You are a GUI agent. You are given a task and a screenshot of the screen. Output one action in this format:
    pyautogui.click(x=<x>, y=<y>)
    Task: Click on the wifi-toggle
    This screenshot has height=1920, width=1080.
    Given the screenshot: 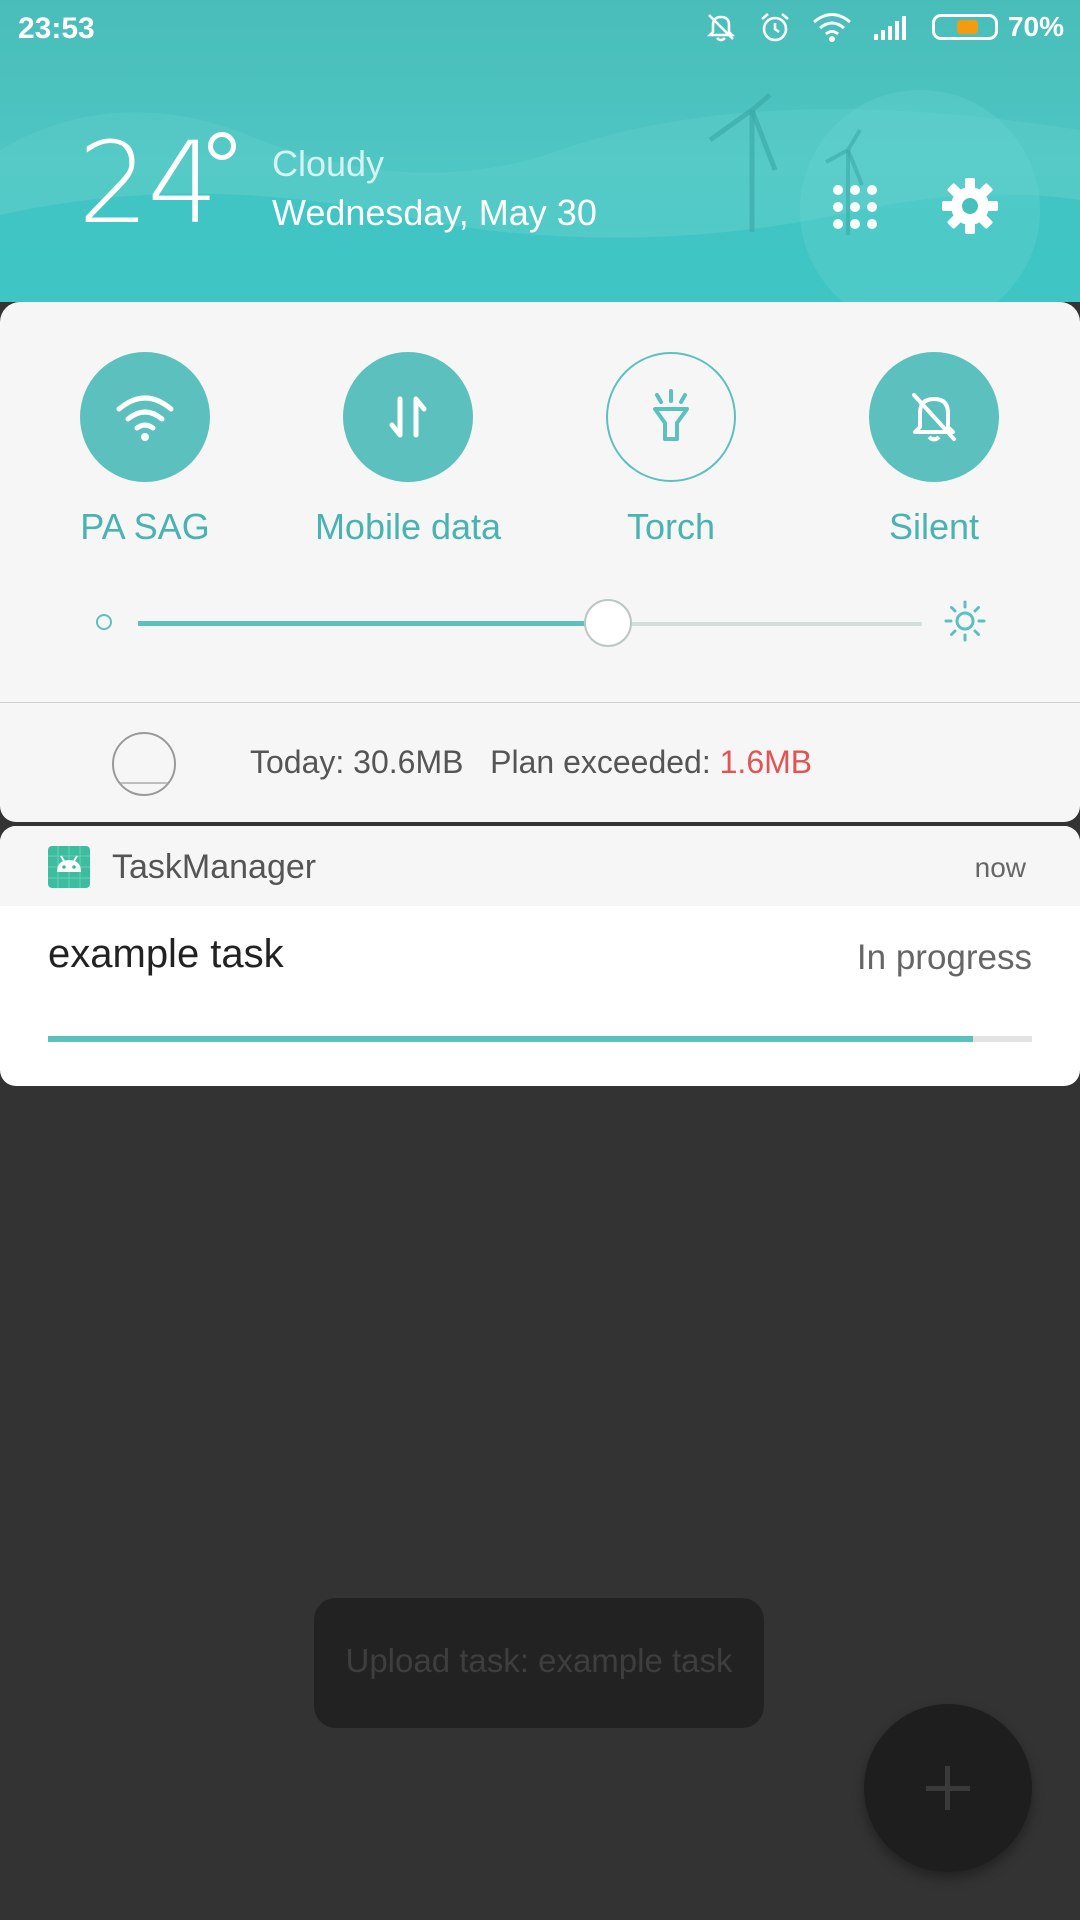 What is the action you would take?
    pyautogui.click(x=145, y=417)
    